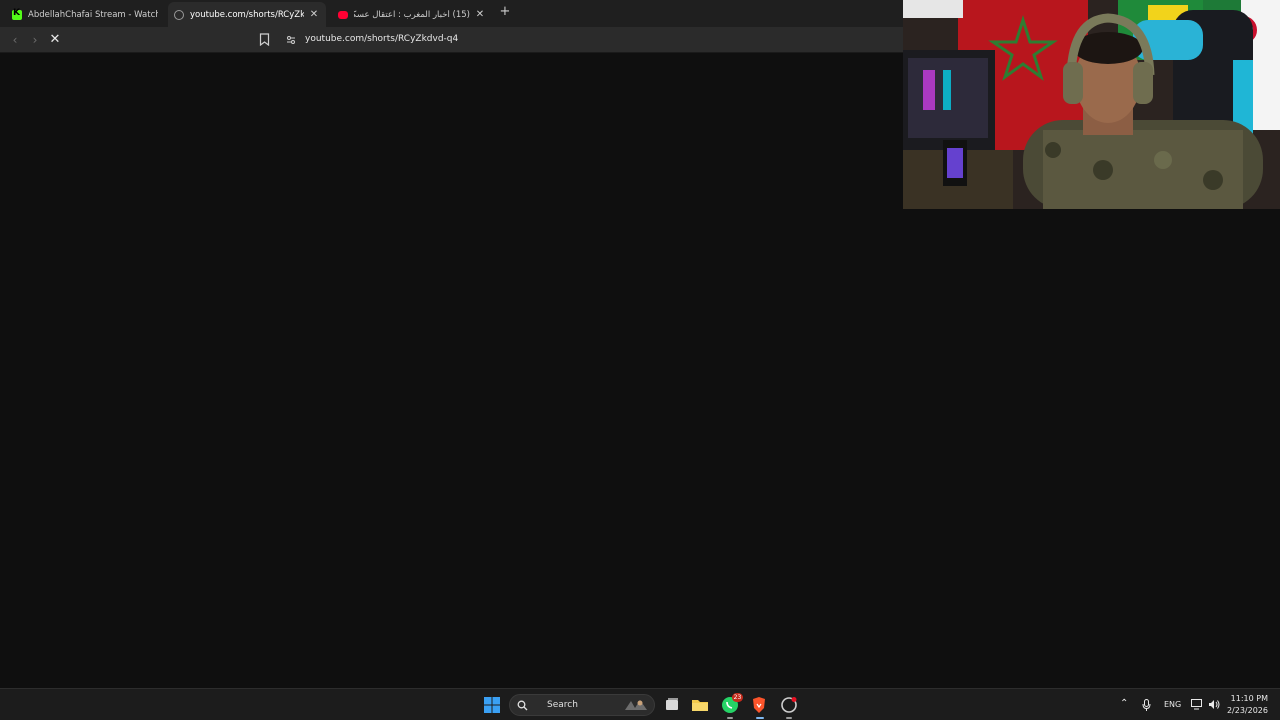 The image size is (1280, 720). Describe the element at coordinates (1214, 704) in the screenshot. I see `volume-icon` at that location.